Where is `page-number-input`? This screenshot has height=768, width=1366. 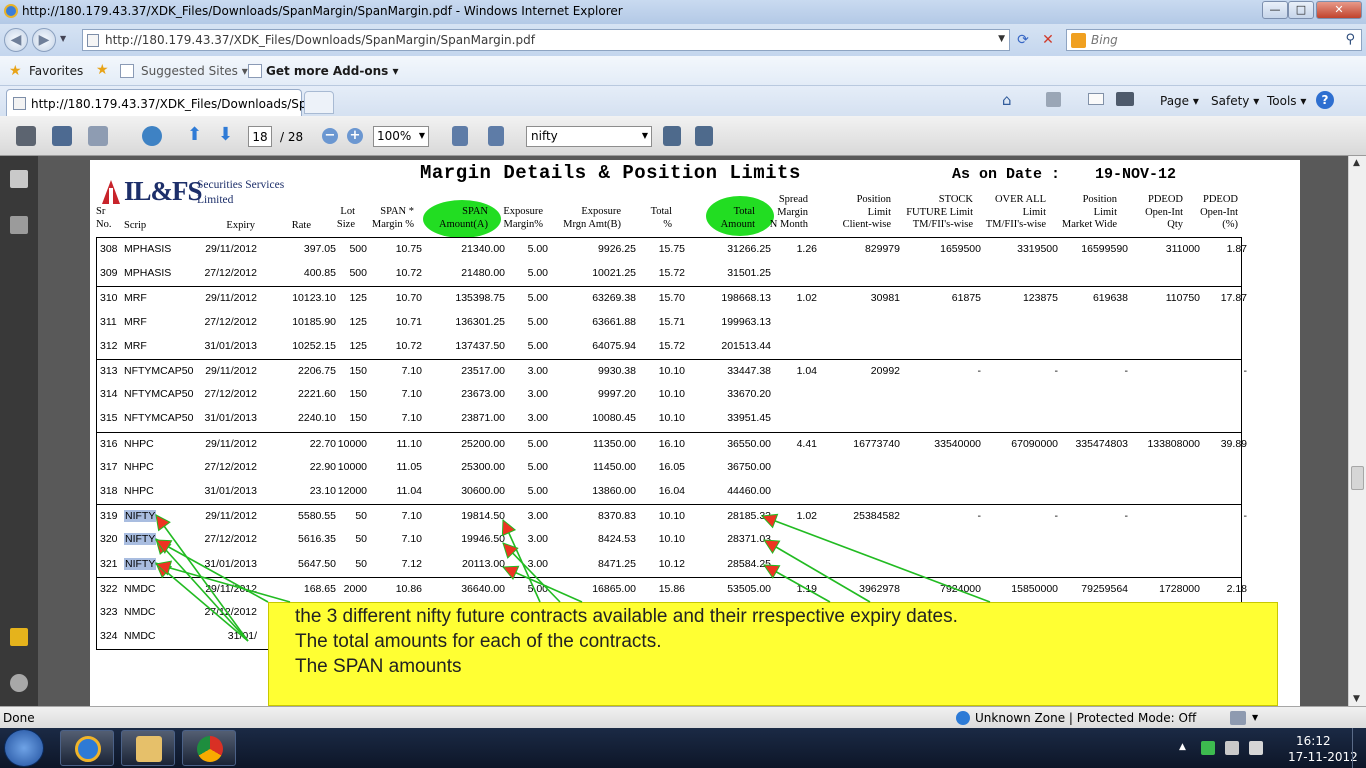 page-number-input is located at coordinates (260, 136).